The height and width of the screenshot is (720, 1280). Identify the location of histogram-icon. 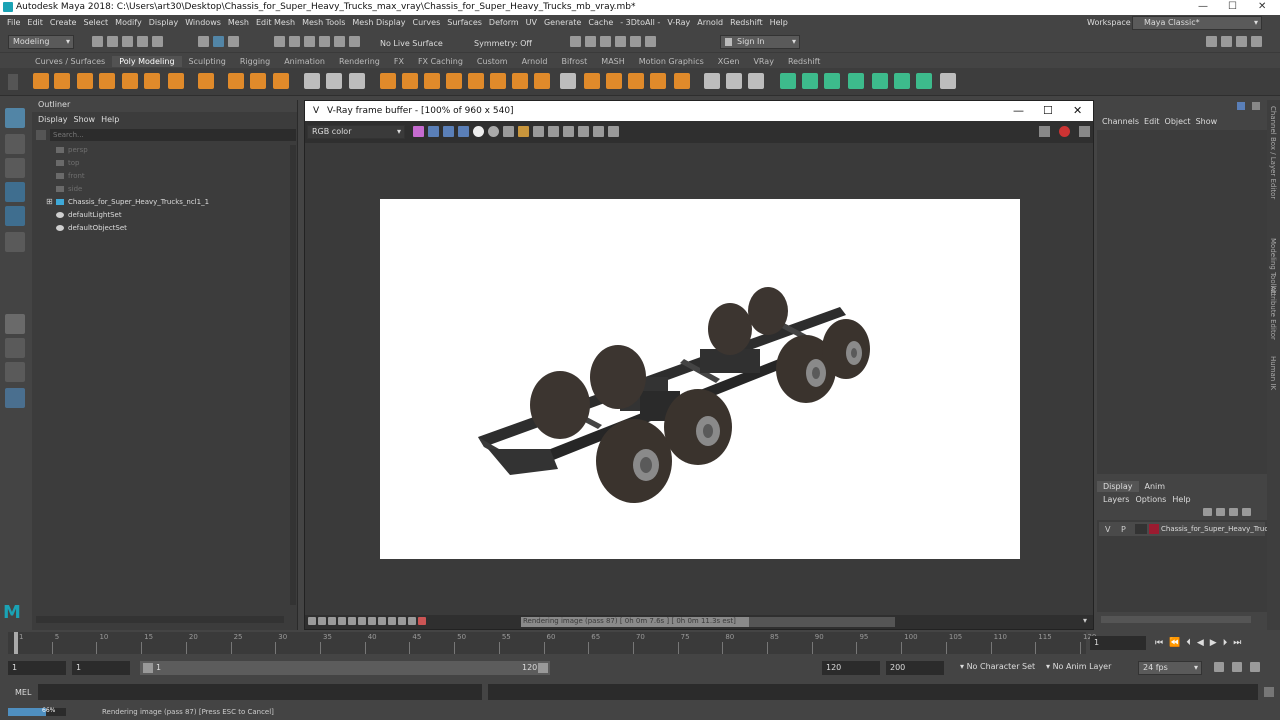
(402, 621).